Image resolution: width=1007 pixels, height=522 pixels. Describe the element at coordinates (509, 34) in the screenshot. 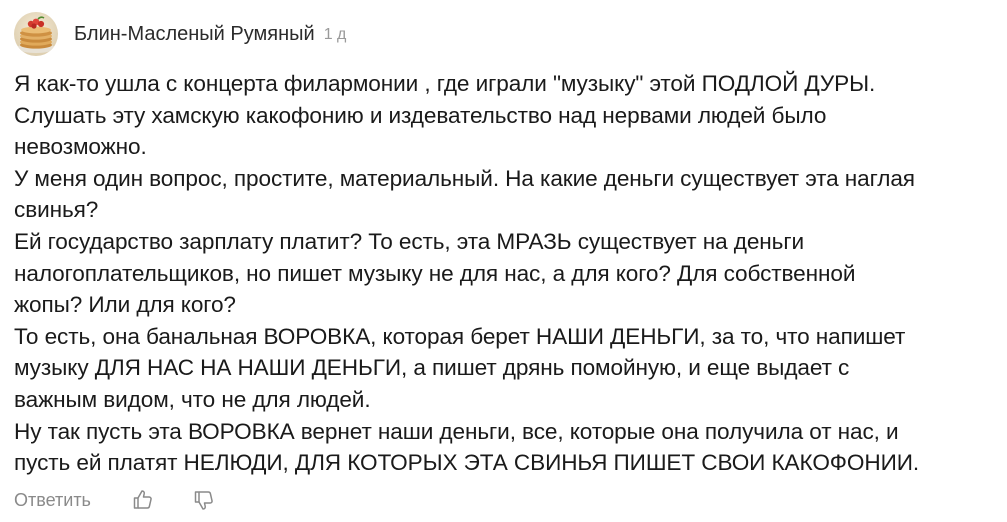

I see `comment-header: Блин-Масленый Румяный 1 д` at that location.